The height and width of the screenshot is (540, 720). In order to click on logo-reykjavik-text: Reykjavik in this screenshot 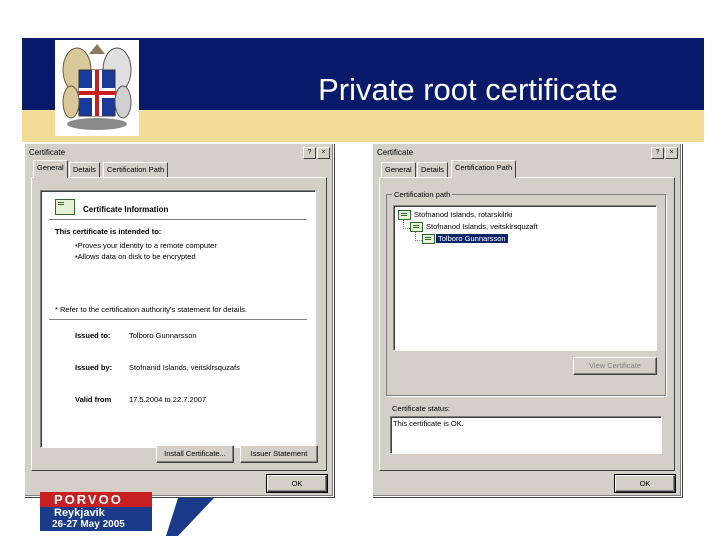, I will do `click(79, 513)`.